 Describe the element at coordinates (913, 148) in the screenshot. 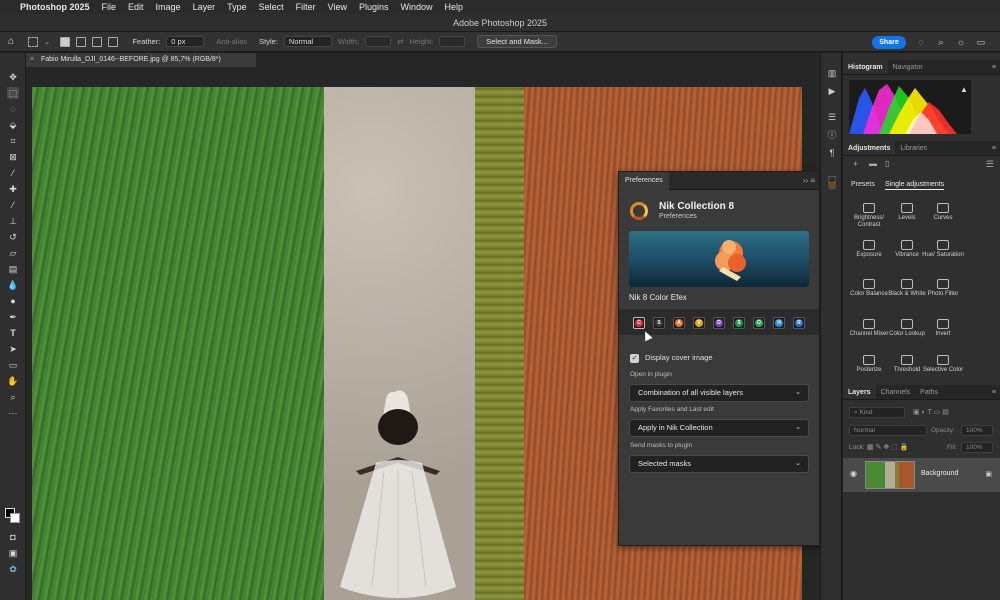

I see `tab-libraries: Libraries` at that location.